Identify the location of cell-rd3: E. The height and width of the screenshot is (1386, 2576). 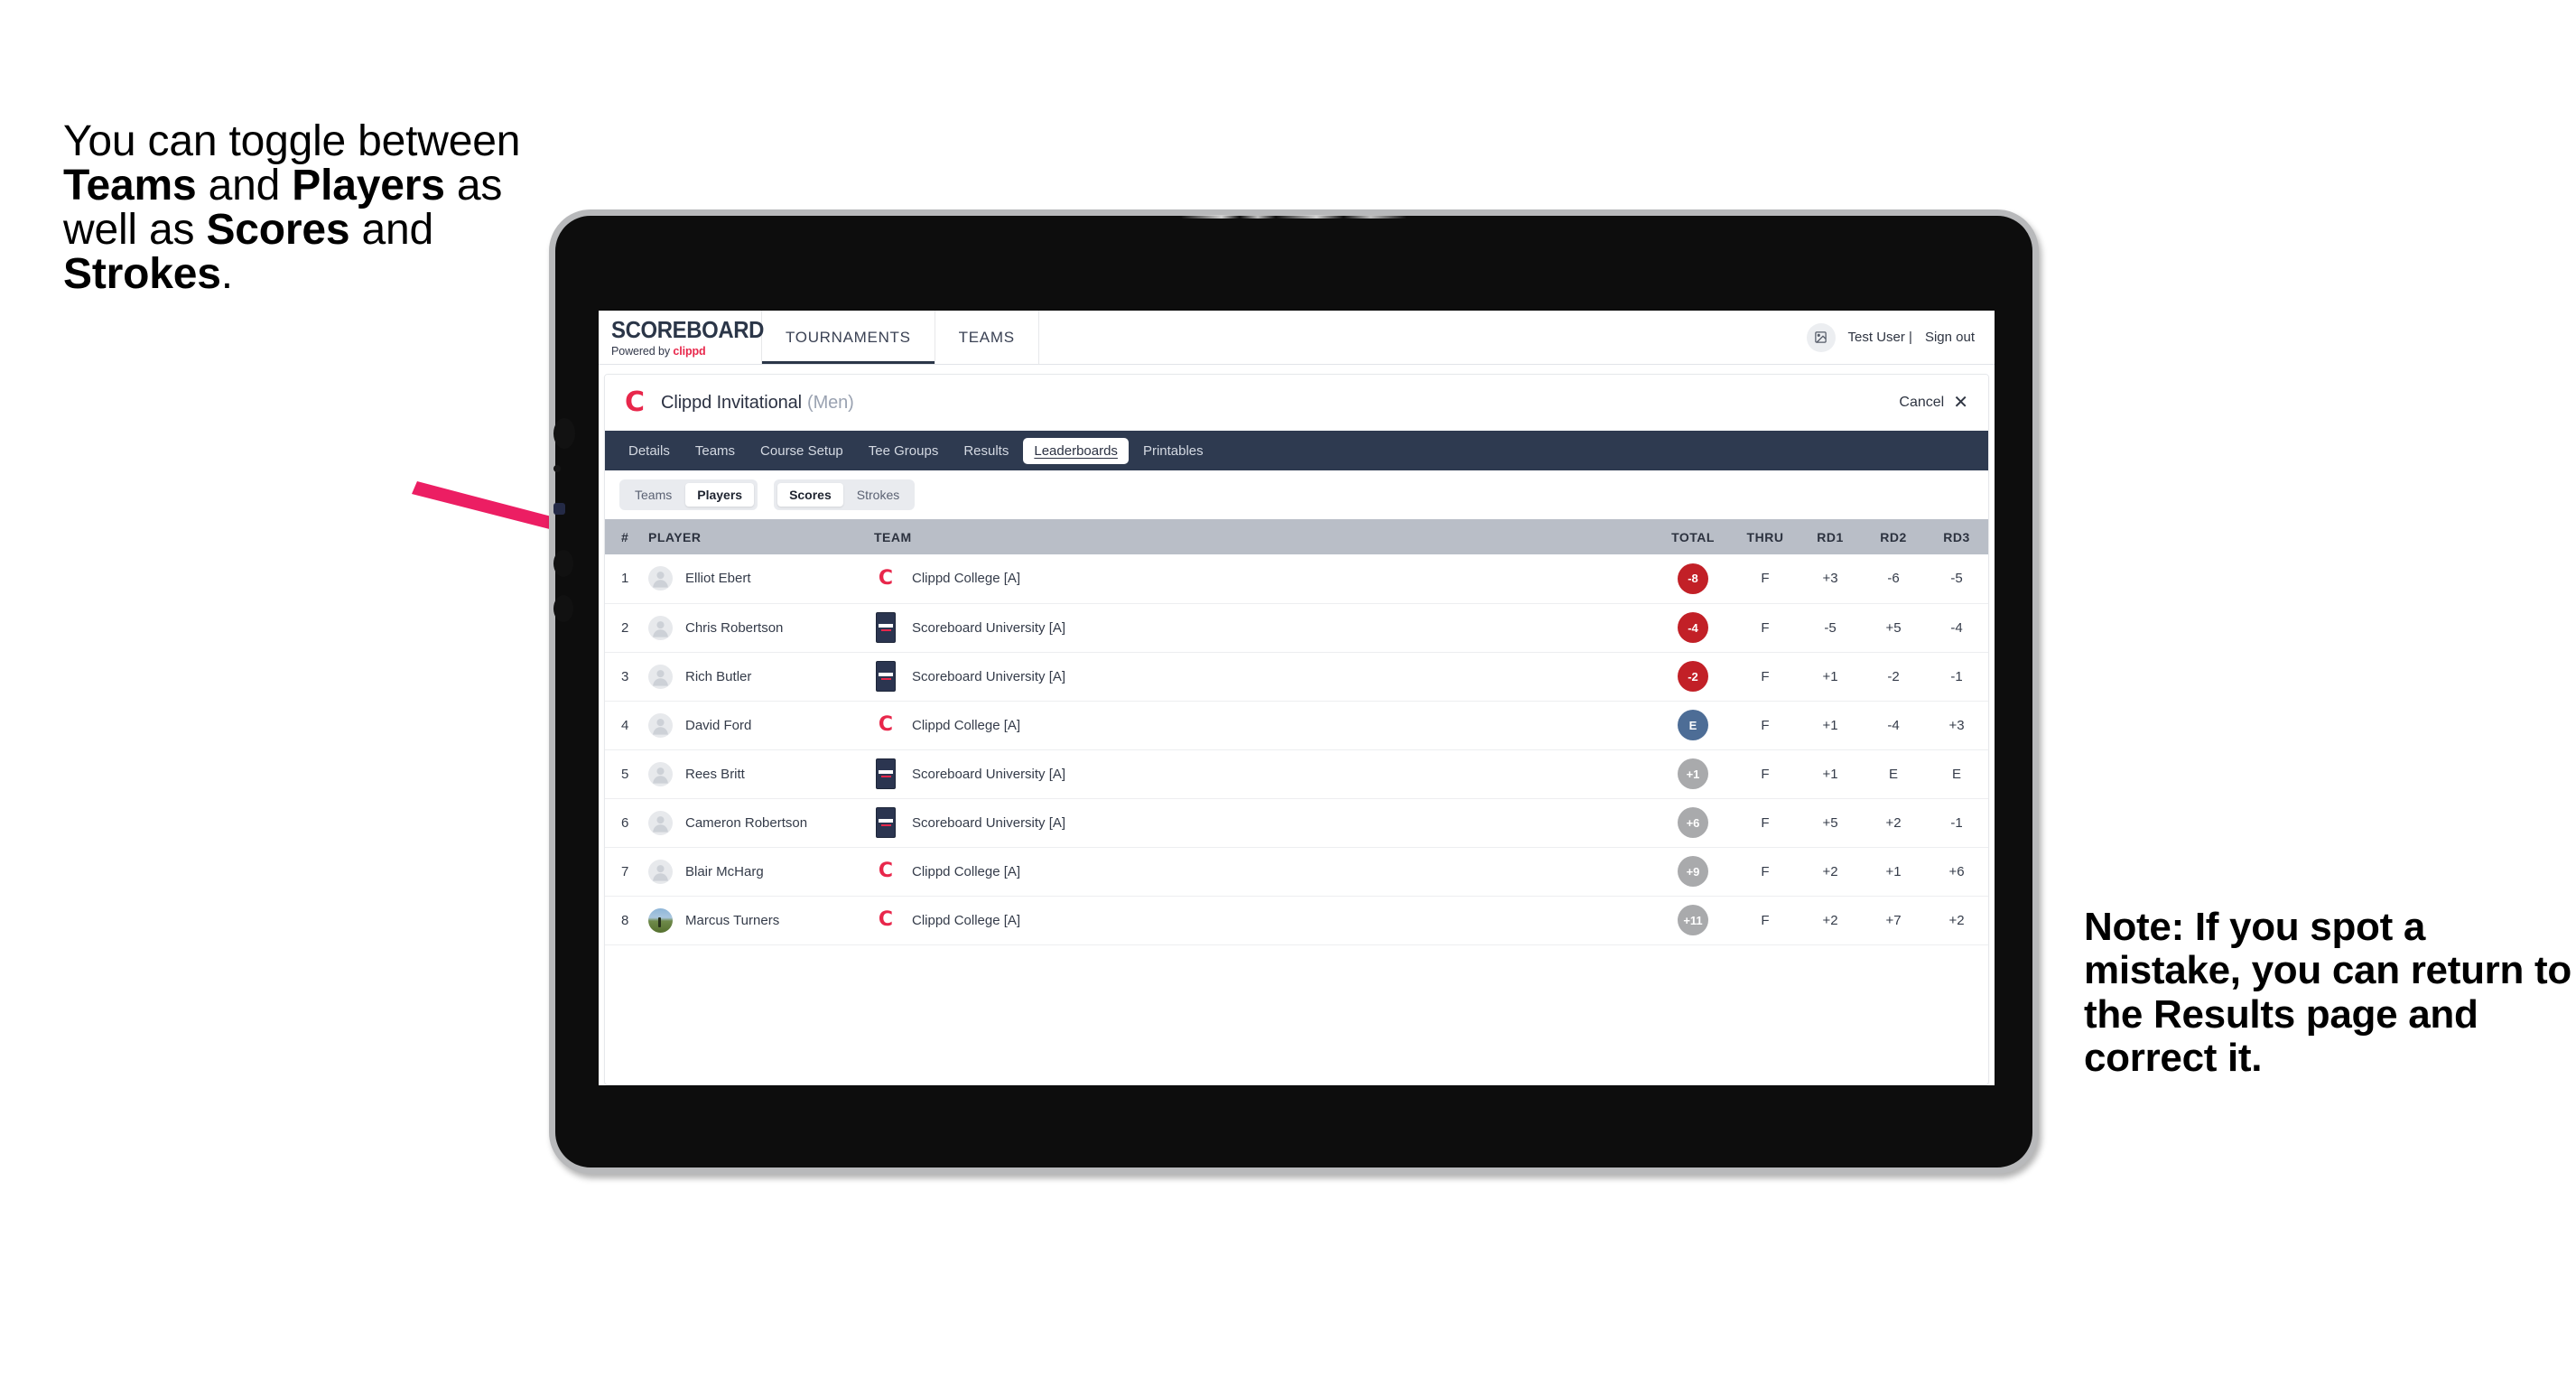
(1956, 774).